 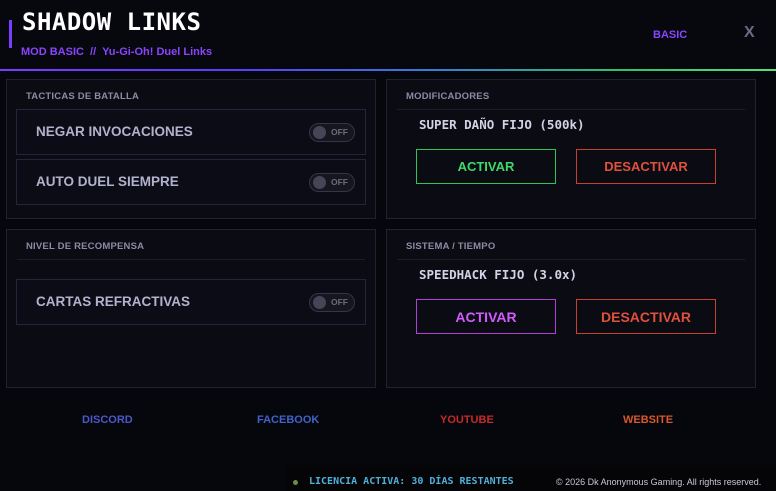 I want to click on header-gradient-divider, so click(x=388, y=70).